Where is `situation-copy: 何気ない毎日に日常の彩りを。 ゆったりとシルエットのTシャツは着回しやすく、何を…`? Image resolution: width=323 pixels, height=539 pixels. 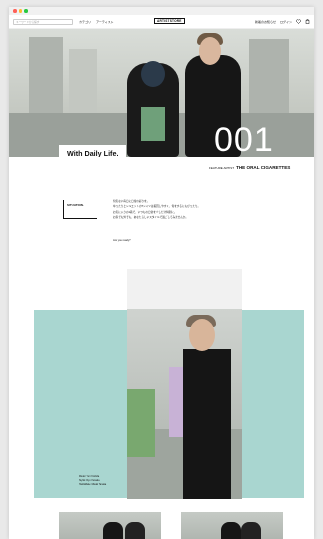
situation-copy: 何気ない毎日に日常の彩りを。 ゆったりとシルエットのTシャツは着回しやすく、何を… is located at coordinates (156, 210).